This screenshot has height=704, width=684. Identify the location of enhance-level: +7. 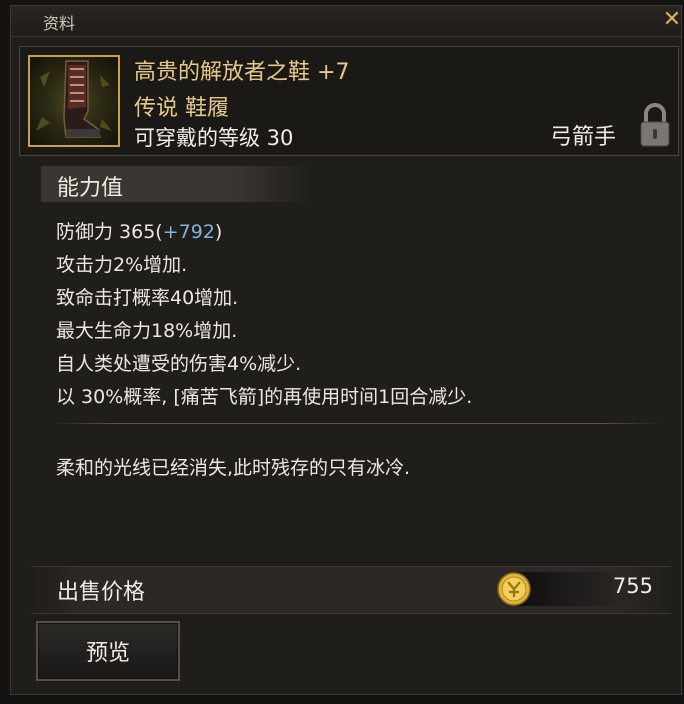
(333, 72).